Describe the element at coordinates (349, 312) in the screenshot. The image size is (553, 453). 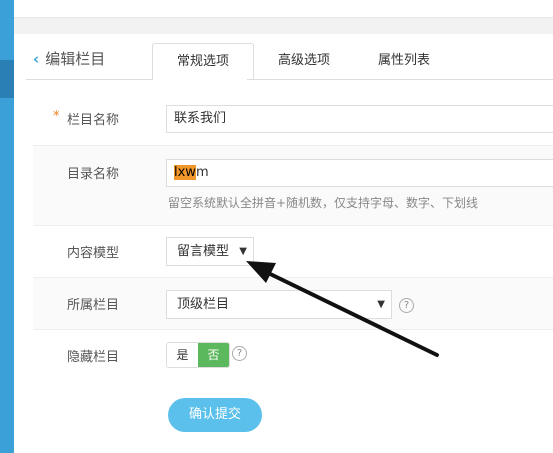
I see `arrow-shaft` at that location.